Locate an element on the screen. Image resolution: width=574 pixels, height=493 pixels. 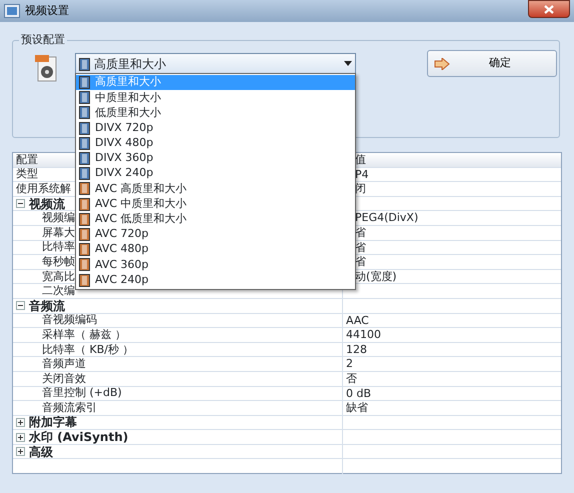
arrow-icon is located at coordinates (442, 64).